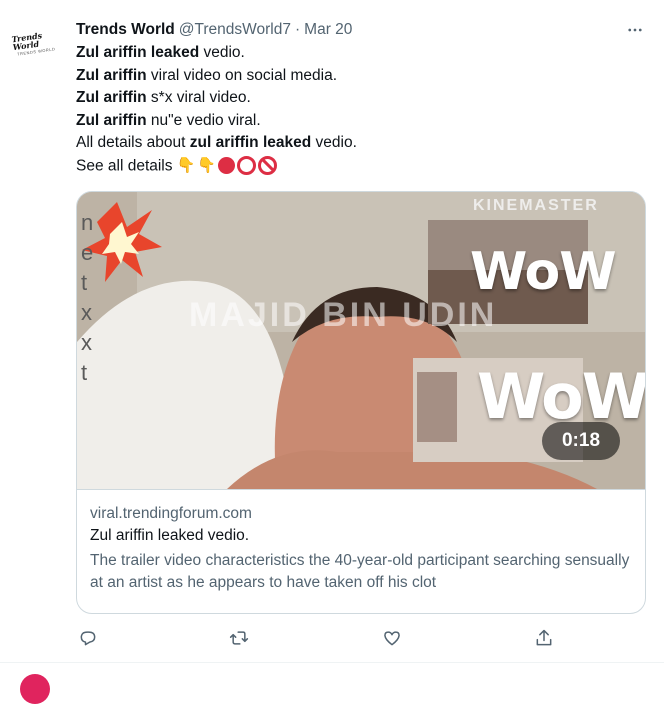  Describe the element at coordinates (356, 98) in the screenshot. I see `tweet-line: Zul ariffin s*x viral video.` at that location.